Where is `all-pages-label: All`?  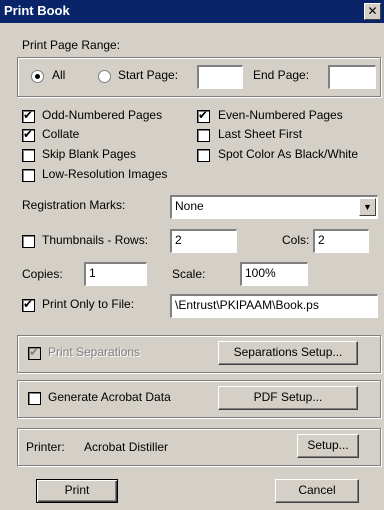
all-pages-label: All is located at coordinates (58, 75).